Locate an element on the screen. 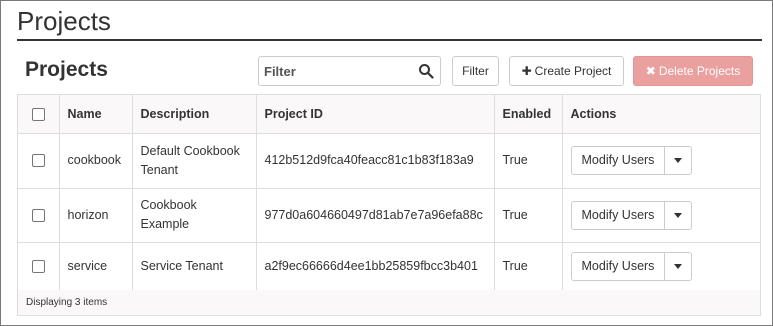 Image resolution: width=773 pixels, height=326 pixels. page-header: Projects is located at coordinates (389, 22).